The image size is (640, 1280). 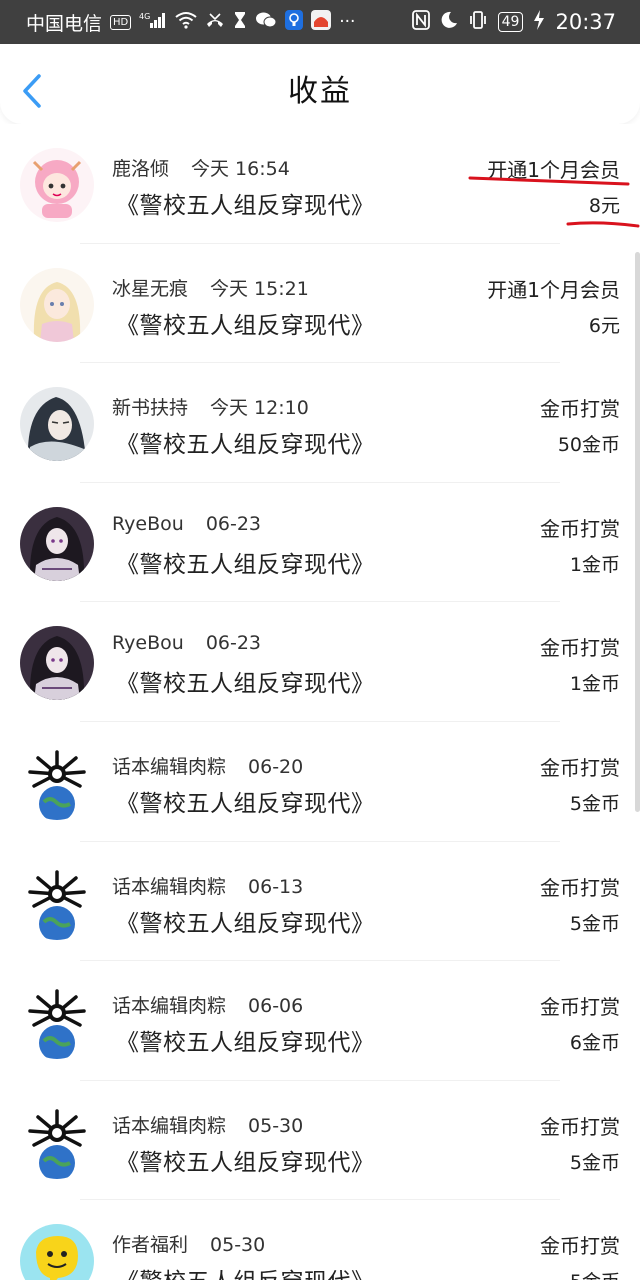 What do you see at coordinates (320, 1141) in the screenshot?
I see `list-item: 话本编辑肉粽 05-30 《警校五人组反穿现代》 金币打赏 5金币` at bounding box center [320, 1141].